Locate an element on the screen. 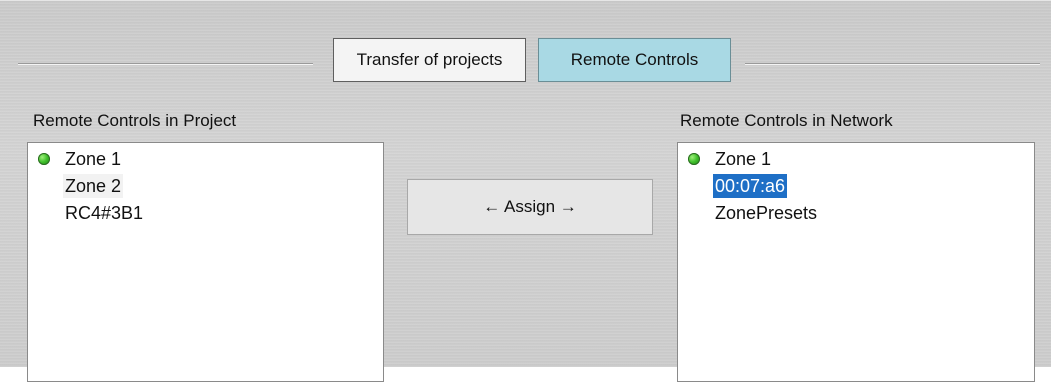 This screenshot has height=382, width=1051. tab-remote-controls: Remote Controls is located at coordinates (634, 60).